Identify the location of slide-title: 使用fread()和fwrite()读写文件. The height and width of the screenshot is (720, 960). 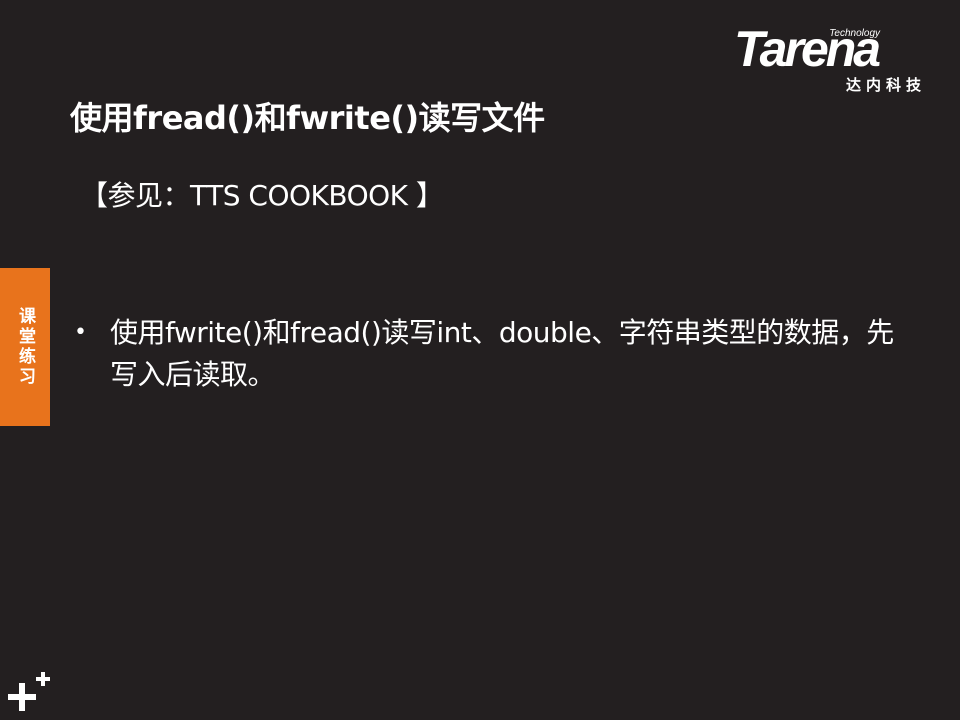
(307, 118).